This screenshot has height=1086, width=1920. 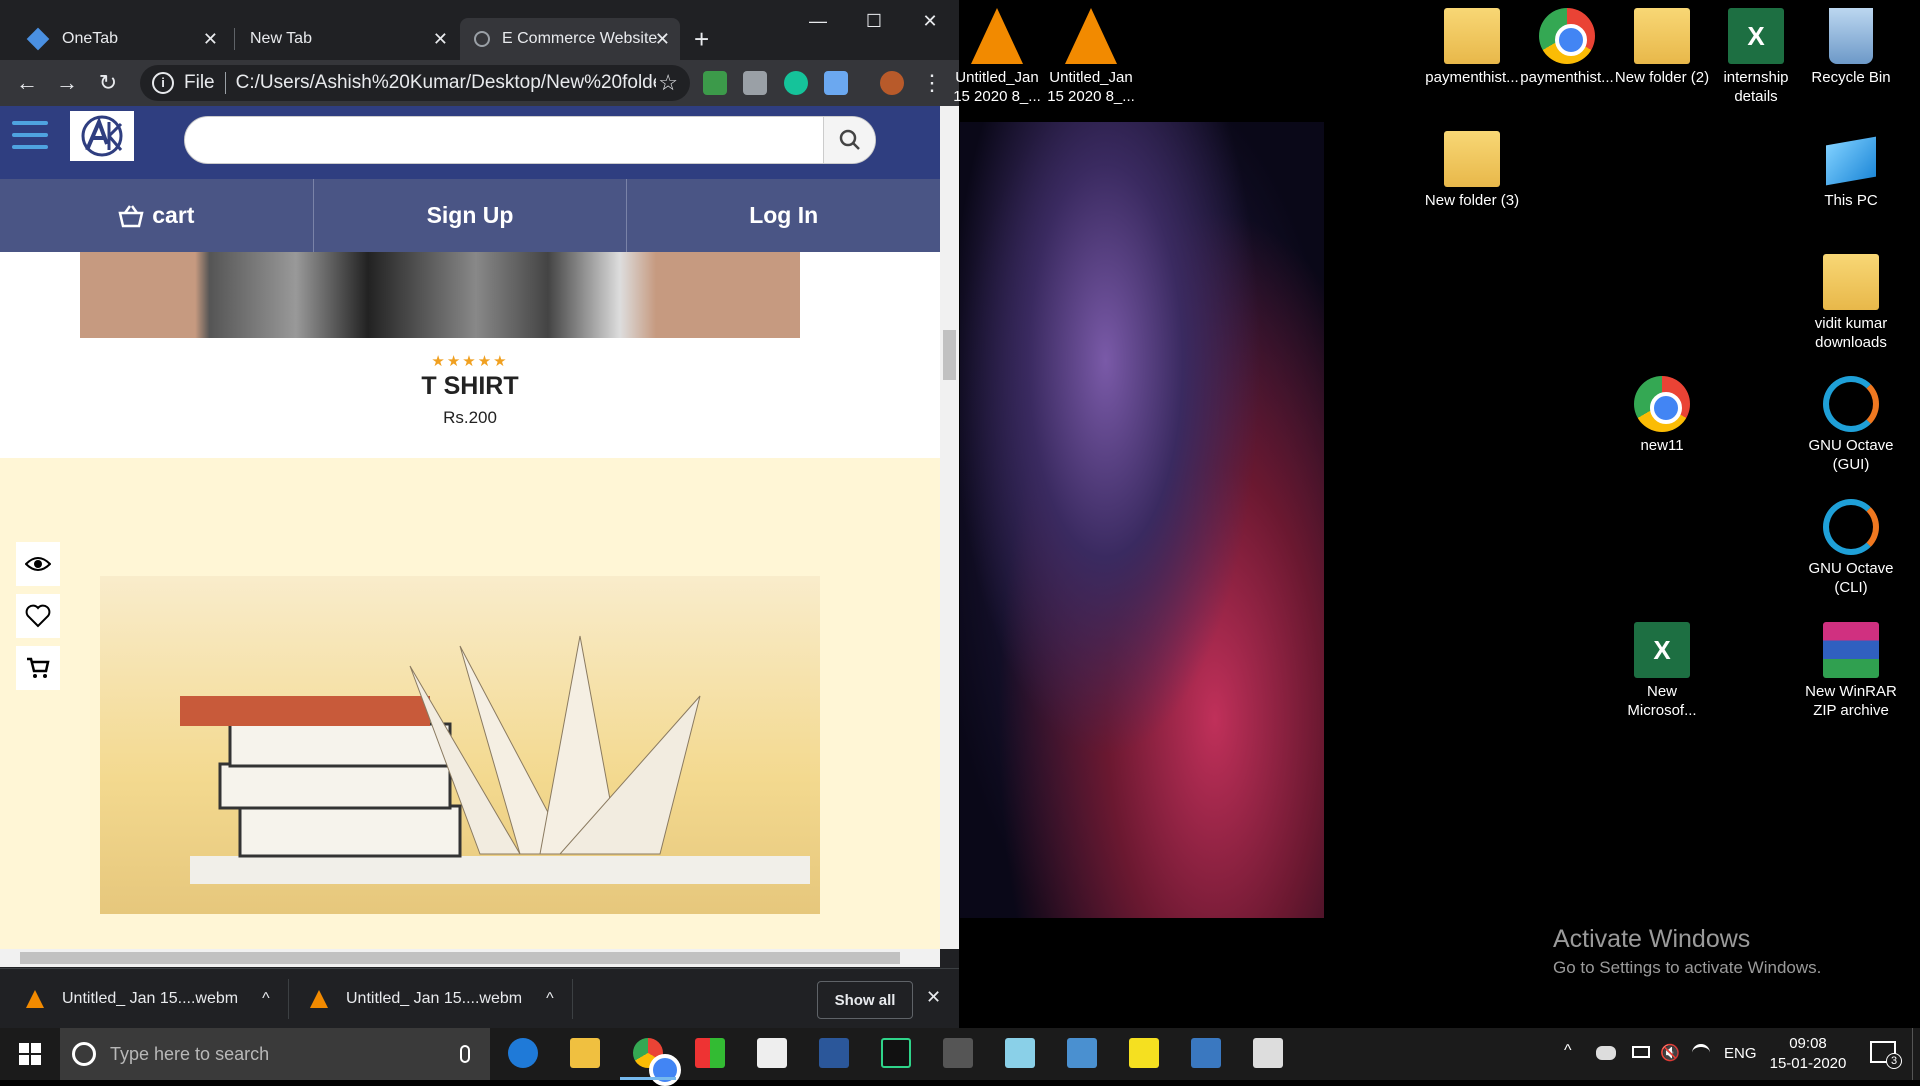 I want to click on microphone-icon, so click(x=465, y=1054).